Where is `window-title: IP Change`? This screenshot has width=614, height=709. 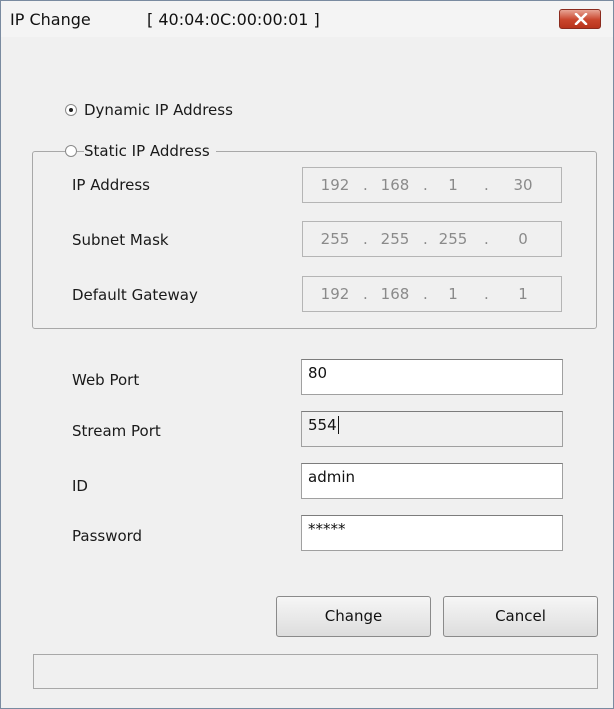
window-title: IP Change is located at coordinates (50, 19).